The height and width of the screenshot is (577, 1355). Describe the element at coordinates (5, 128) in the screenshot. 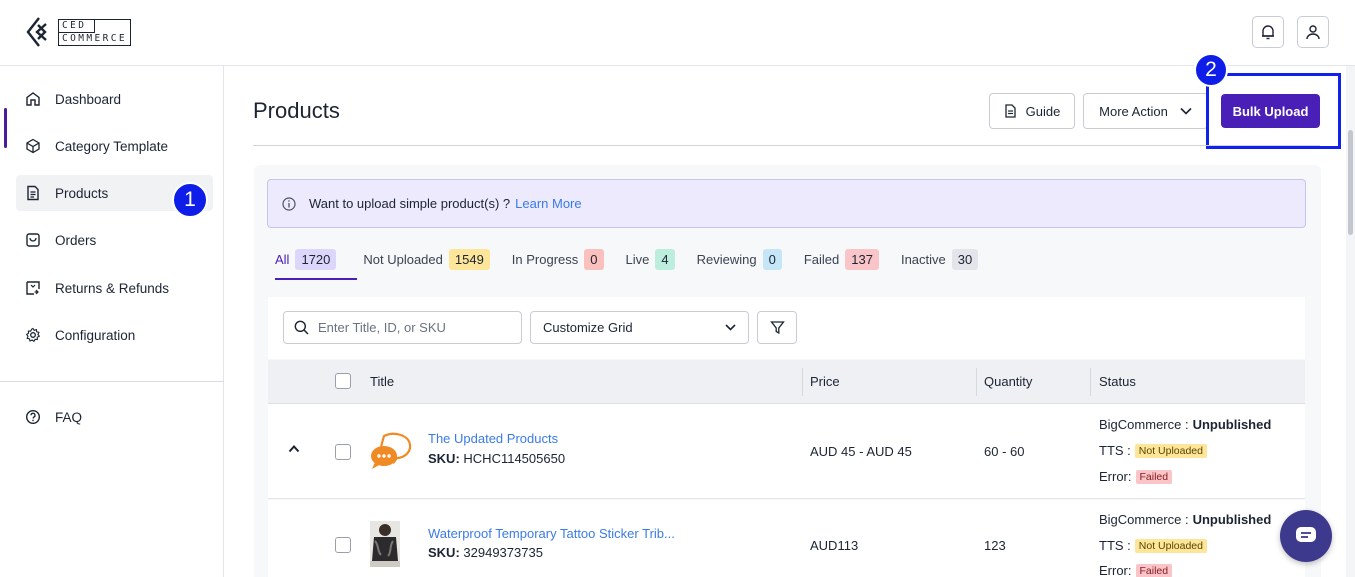

I see `active-nav-indicator` at that location.